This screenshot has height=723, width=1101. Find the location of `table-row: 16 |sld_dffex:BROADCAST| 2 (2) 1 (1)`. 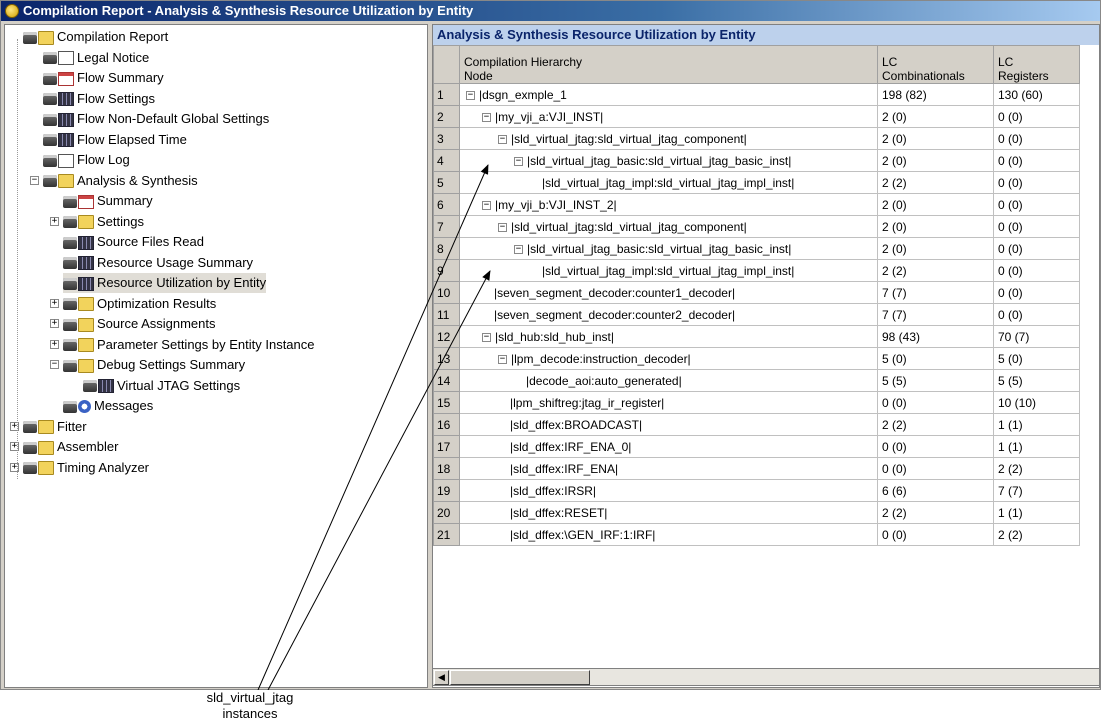

table-row: 16 |sld_dffex:BROADCAST| 2 (2) 1 (1) is located at coordinates (756, 424).